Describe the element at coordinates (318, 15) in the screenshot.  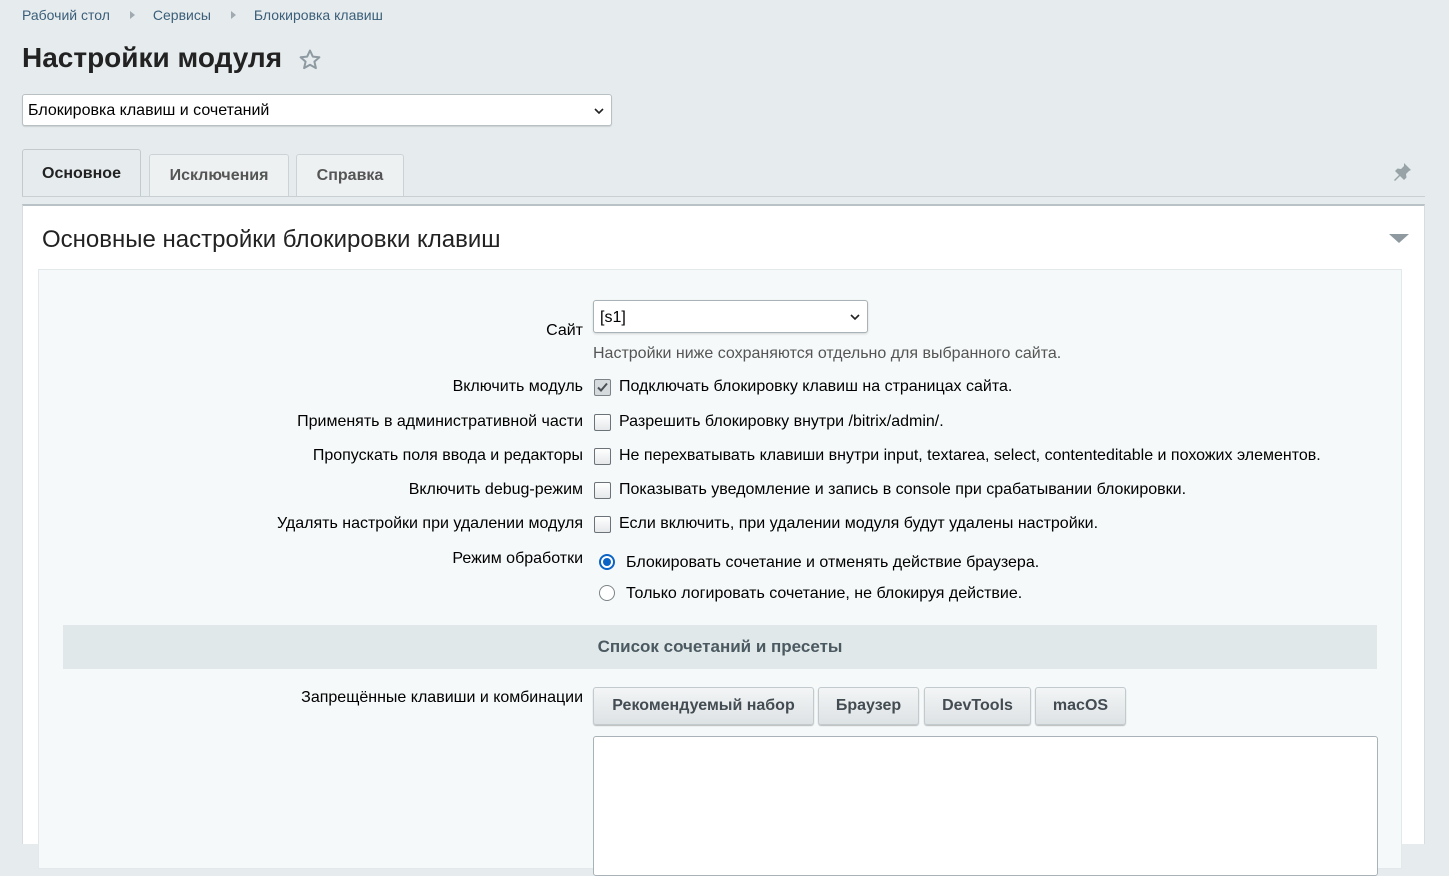
I see `breadcrumb-item-key-blocking: Блокировка клавиш` at that location.